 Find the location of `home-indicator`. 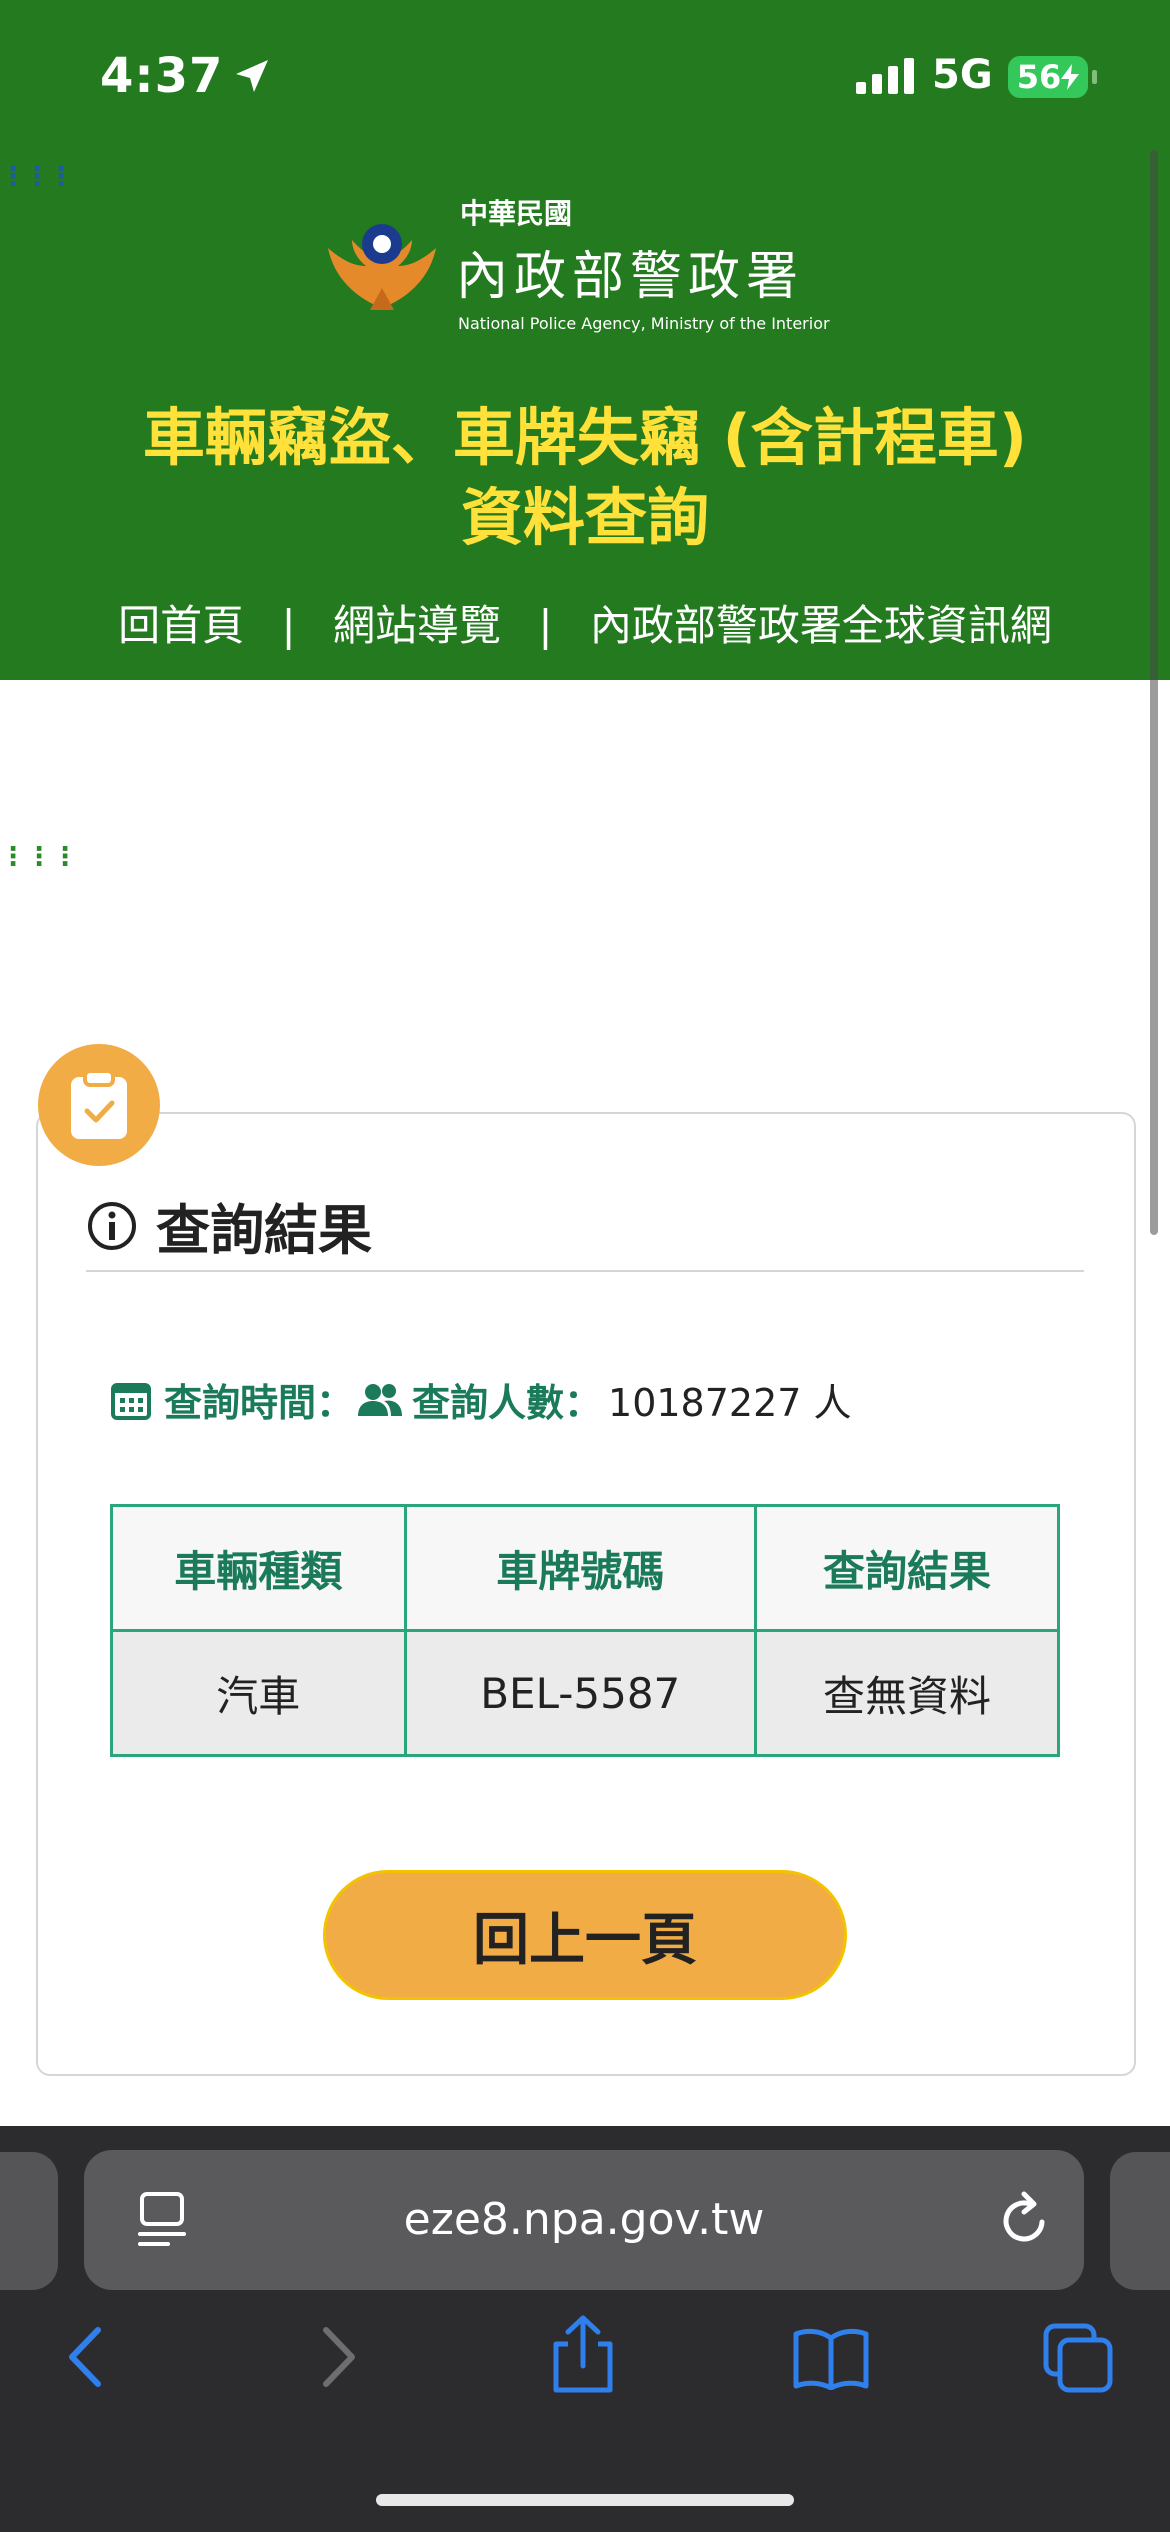

home-indicator is located at coordinates (585, 2500).